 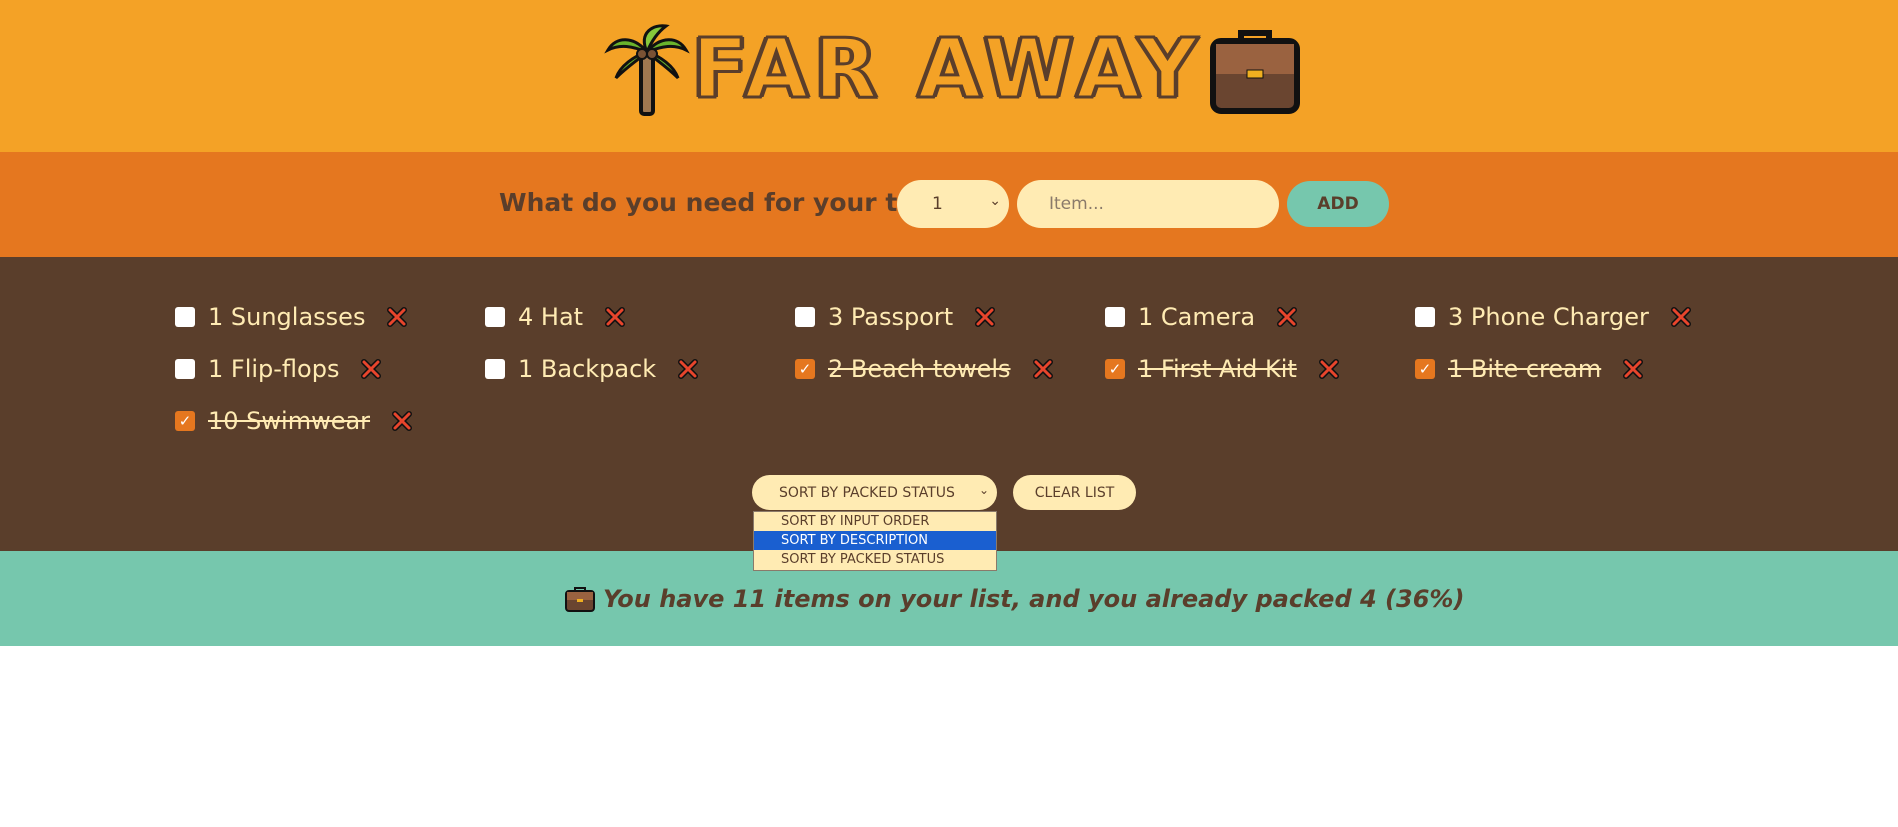 I want to click on quantity-value: 1, so click(x=937, y=204).